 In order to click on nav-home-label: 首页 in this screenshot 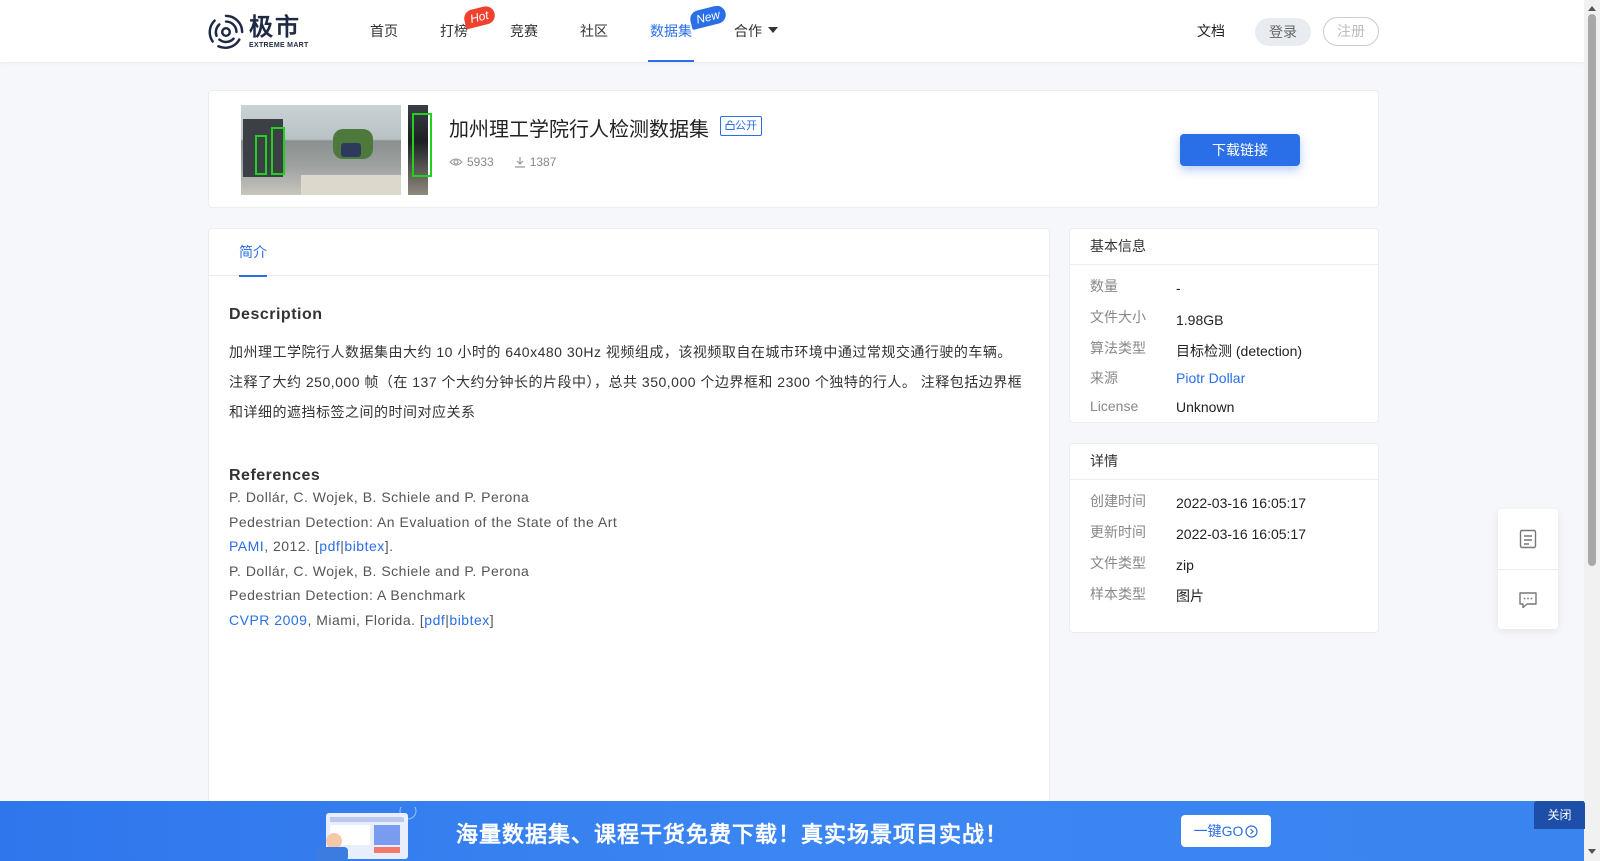, I will do `click(384, 31)`.